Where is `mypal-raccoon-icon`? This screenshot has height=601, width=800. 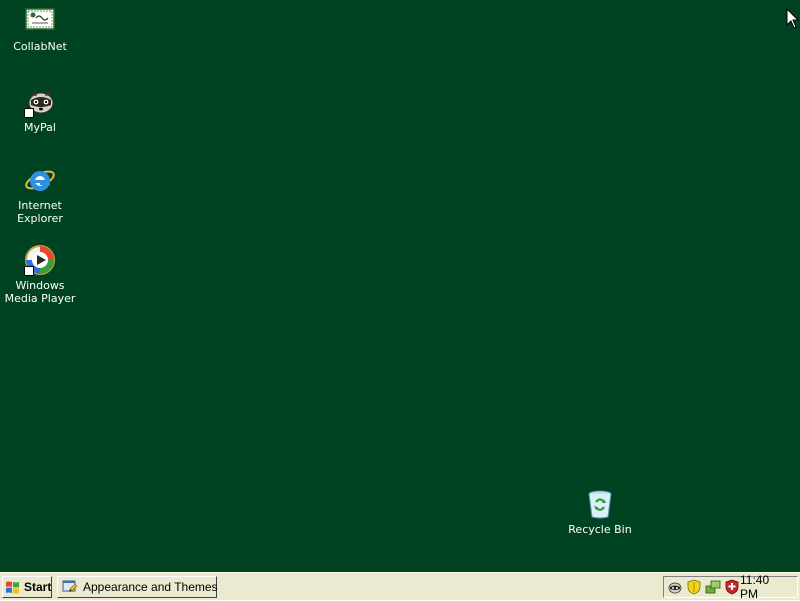 mypal-raccoon-icon is located at coordinates (40, 102).